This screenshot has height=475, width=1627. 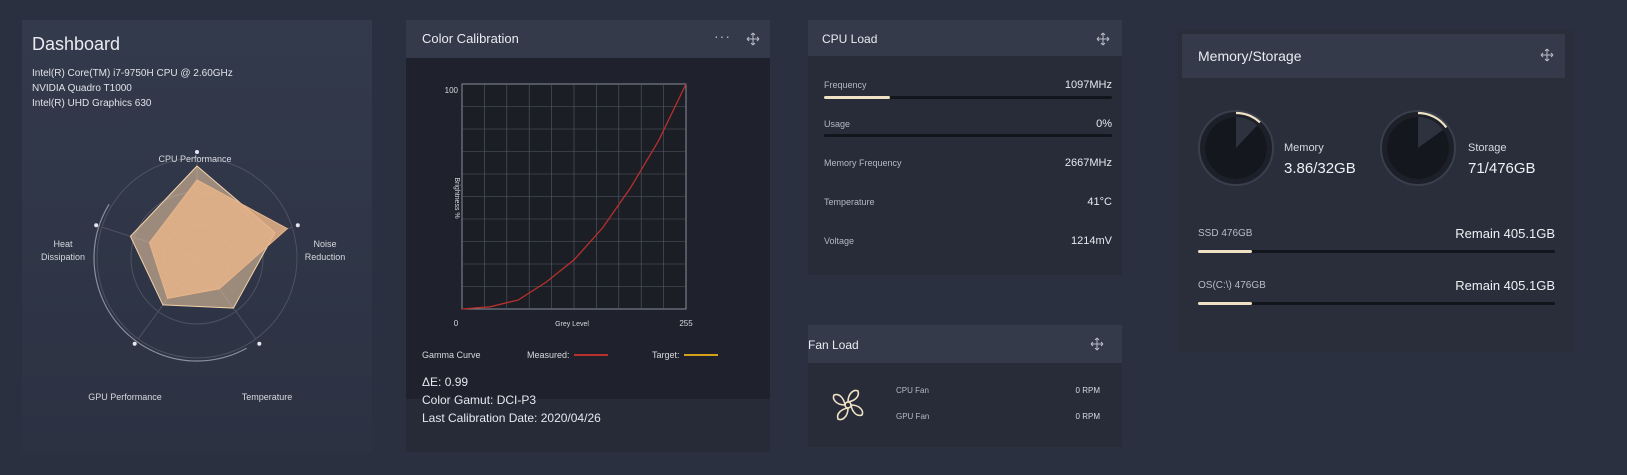 What do you see at coordinates (1088, 85) in the screenshot?
I see `frequency-value: 1097MHz` at bounding box center [1088, 85].